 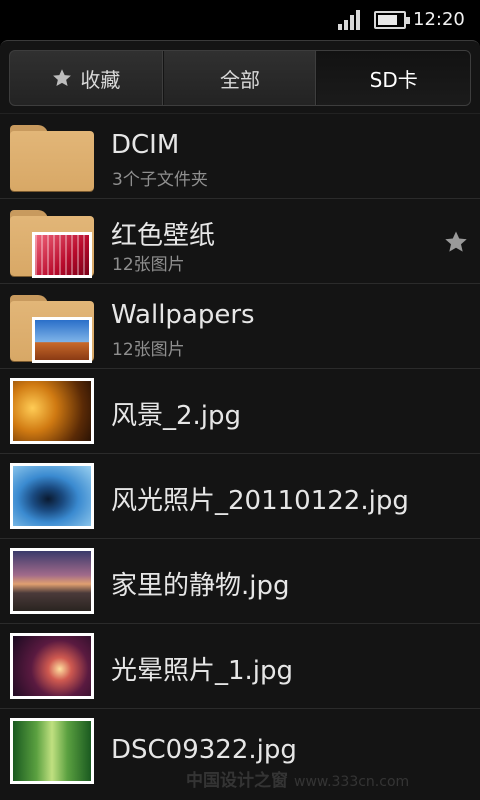 What do you see at coordinates (183, 315) in the screenshot?
I see `item-name: Wallpapers` at bounding box center [183, 315].